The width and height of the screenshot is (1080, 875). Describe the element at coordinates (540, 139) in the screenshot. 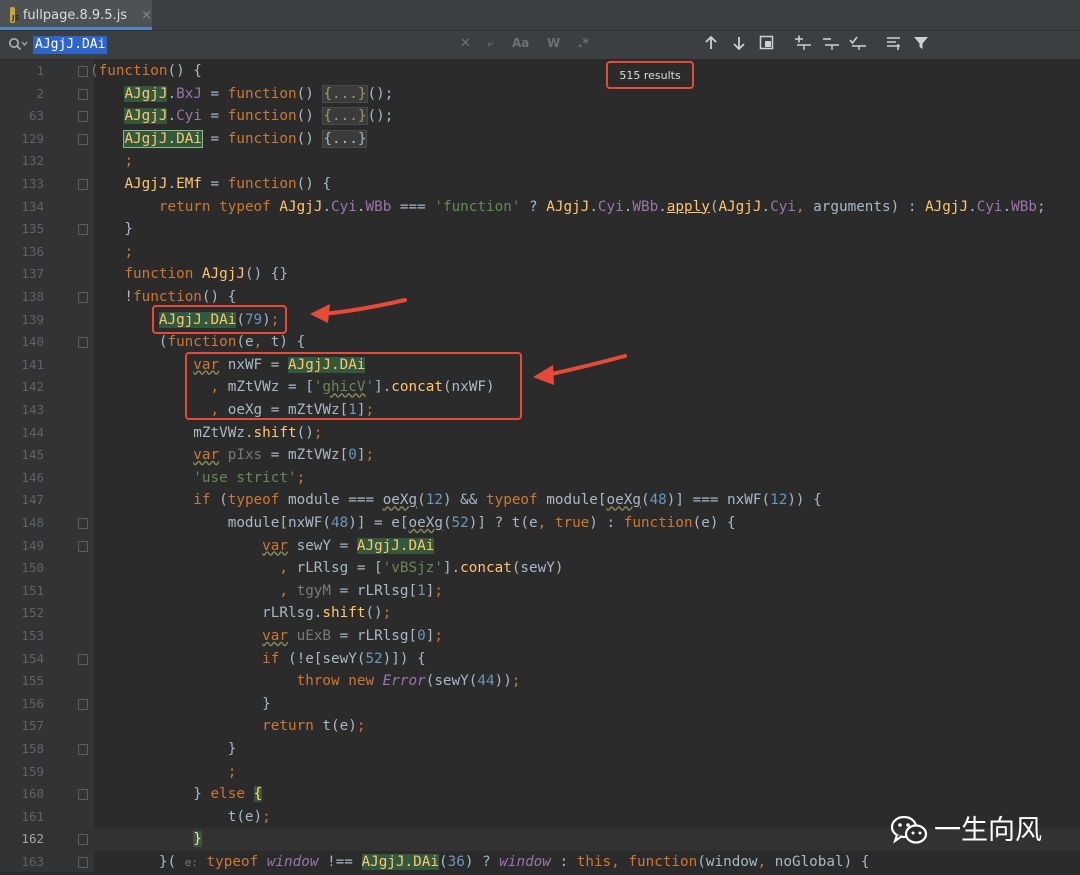

I see `code-line: 129 AJgjJ.DAi = function() {...}` at that location.